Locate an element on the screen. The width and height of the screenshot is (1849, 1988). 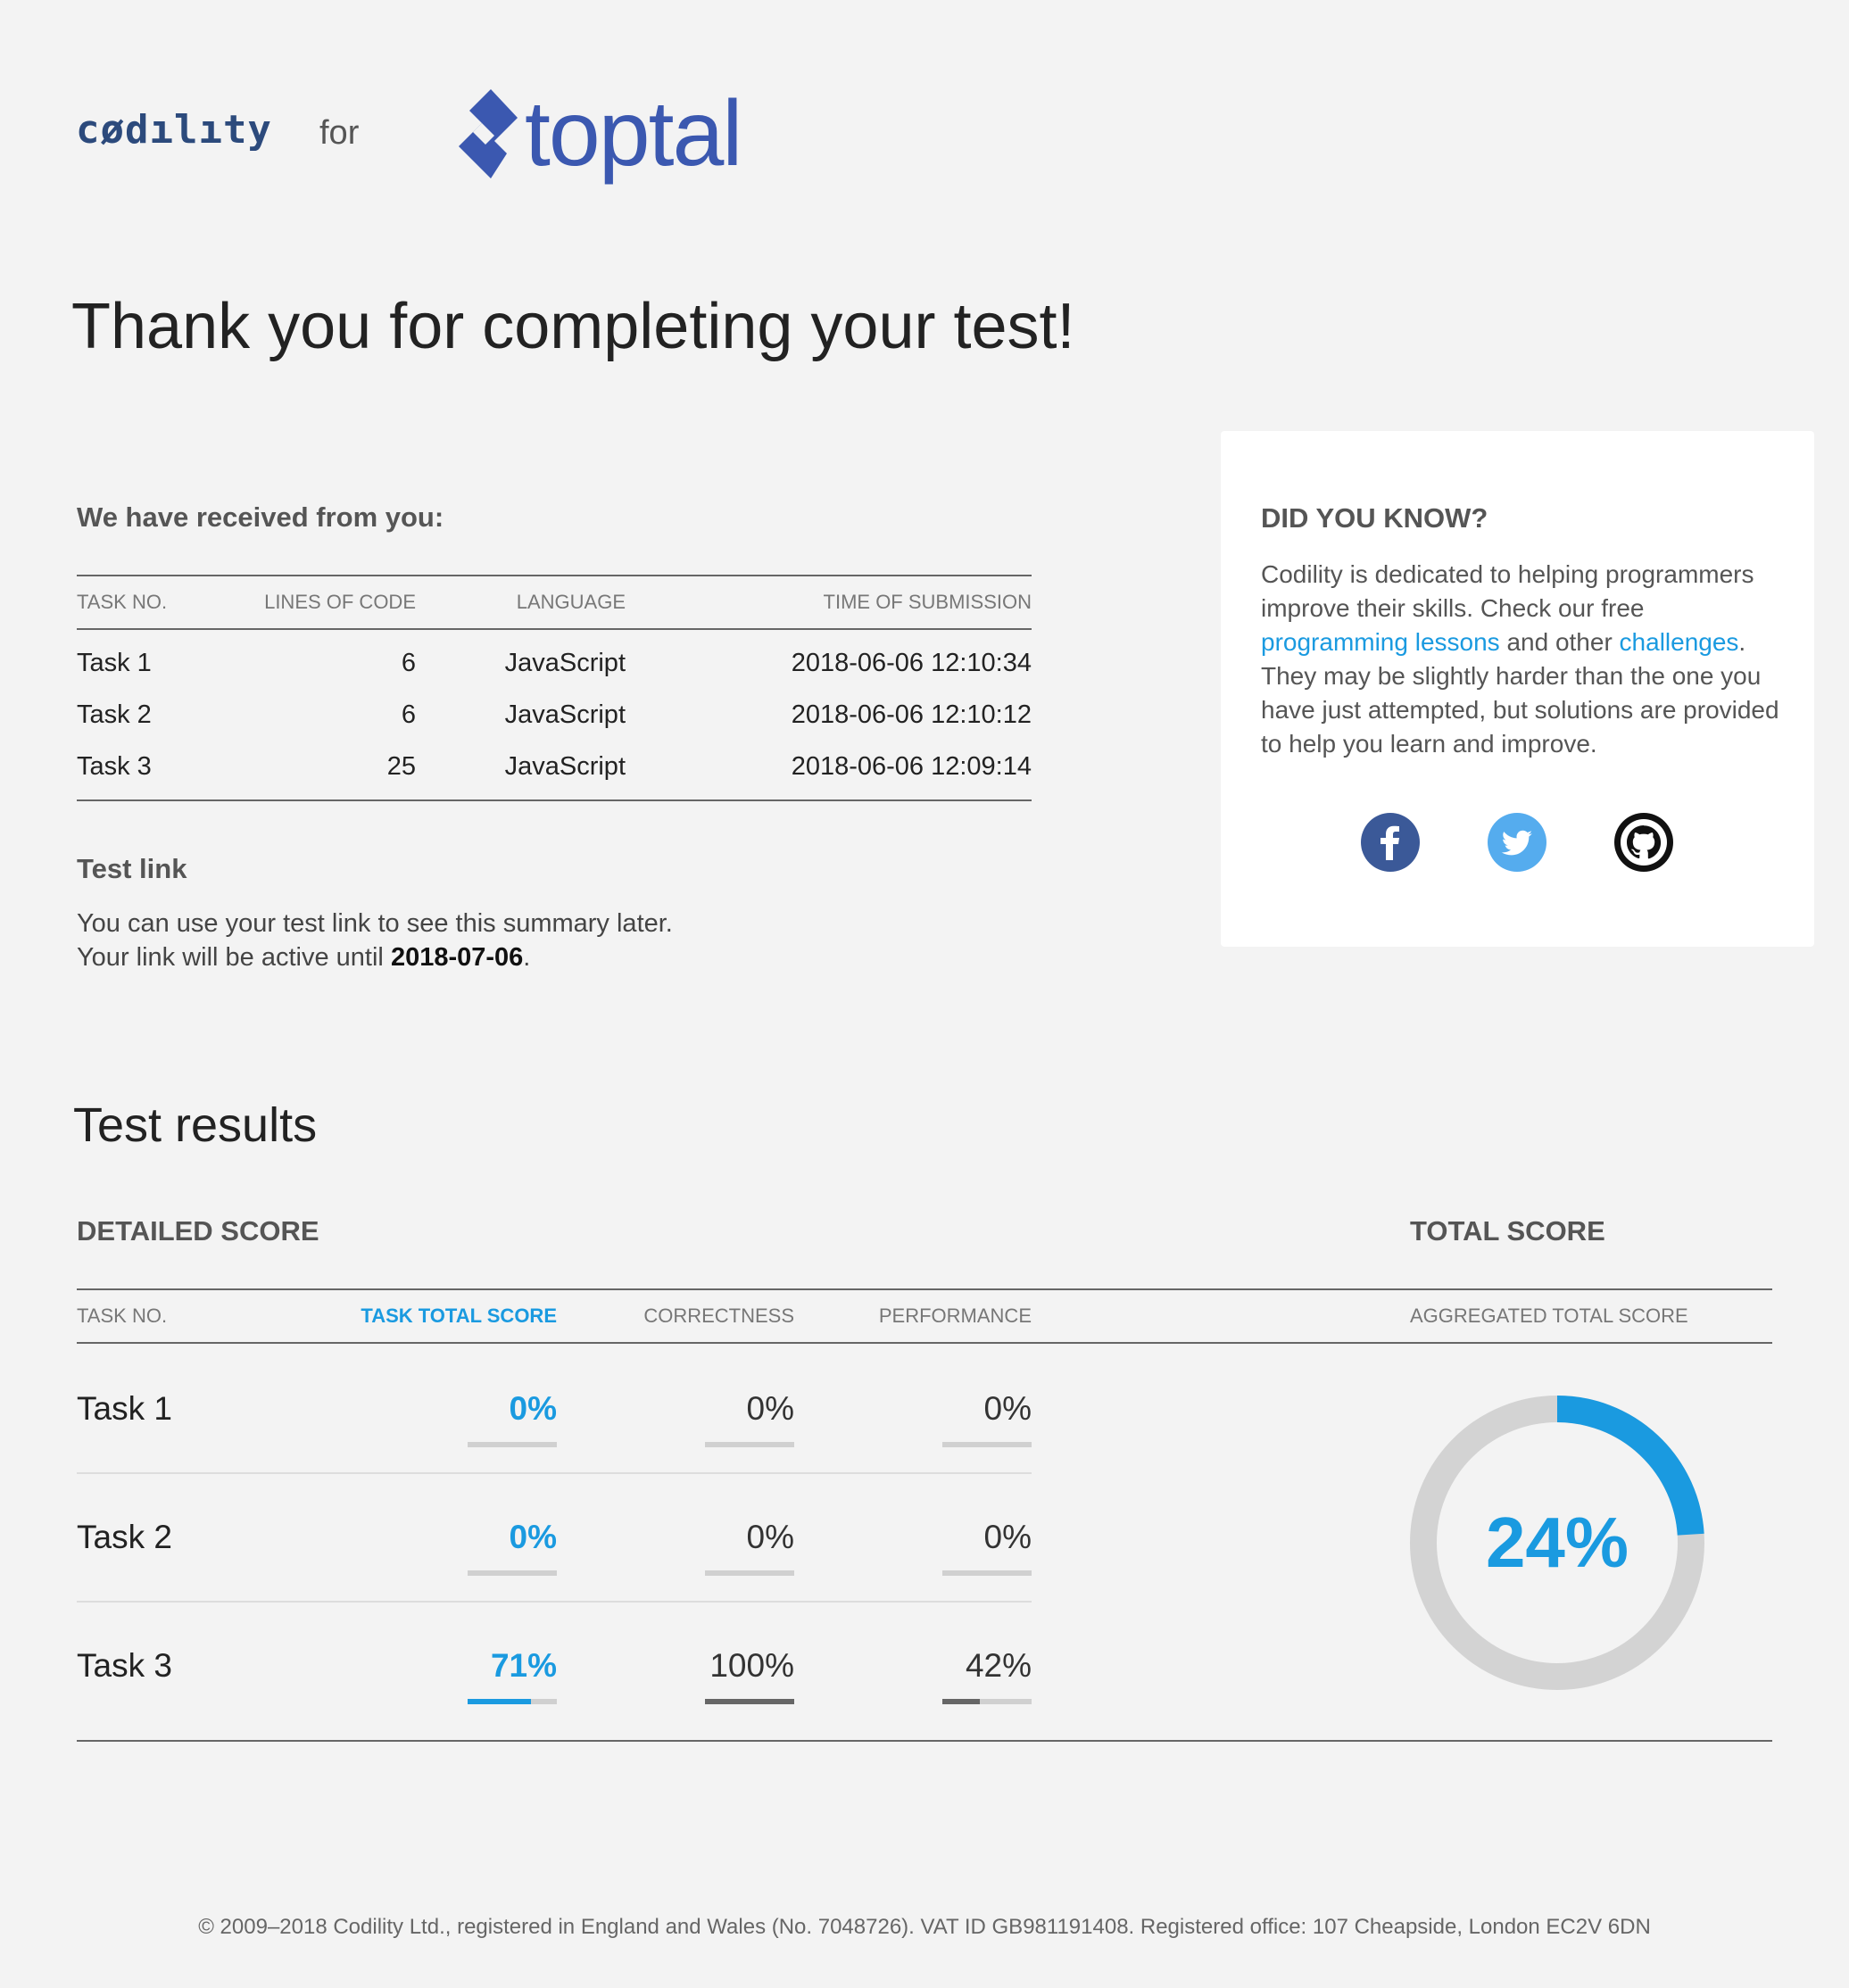
info-text-2: and other is located at coordinates (1559, 642).